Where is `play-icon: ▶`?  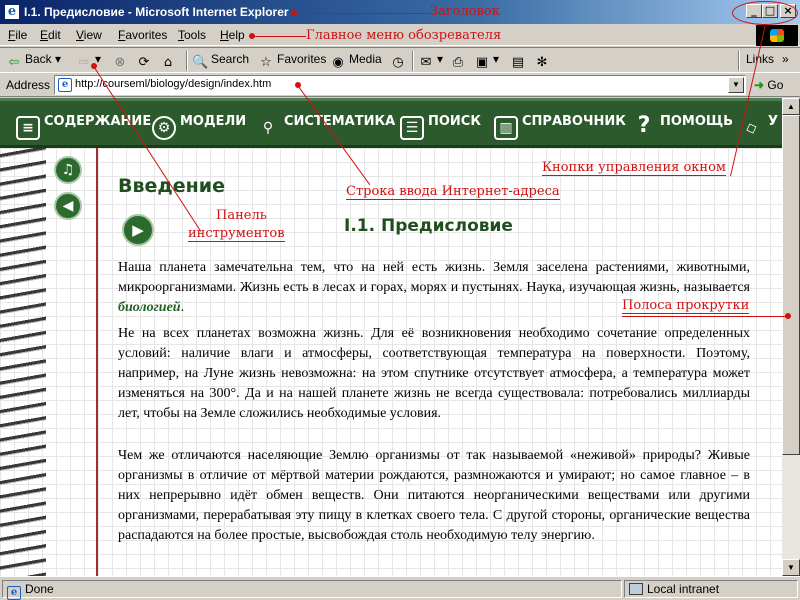 play-icon: ▶ is located at coordinates (138, 230).